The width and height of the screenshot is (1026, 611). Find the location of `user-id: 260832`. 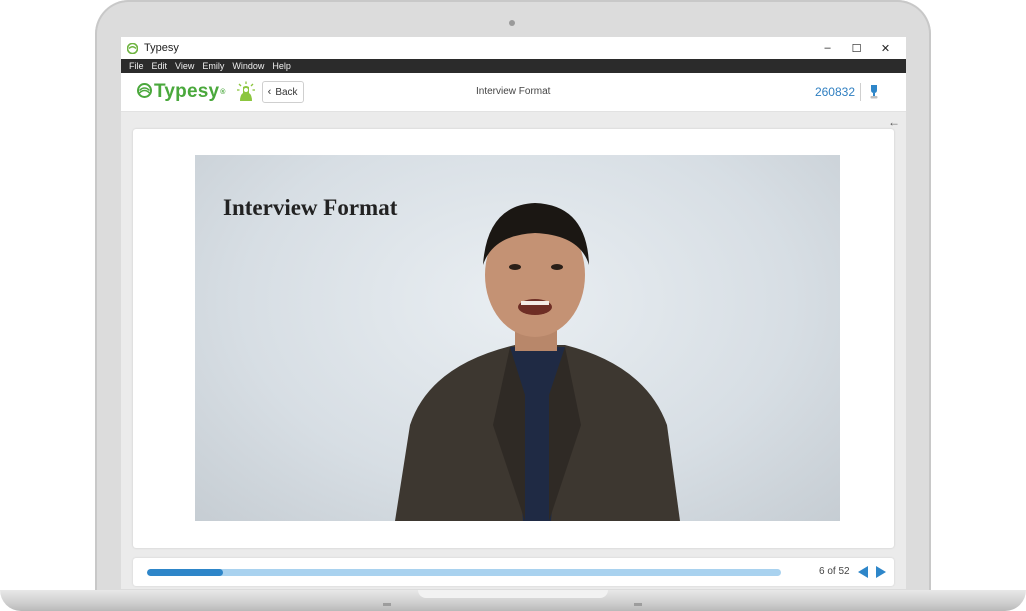

user-id: 260832 is located at coordinates (835, 92).